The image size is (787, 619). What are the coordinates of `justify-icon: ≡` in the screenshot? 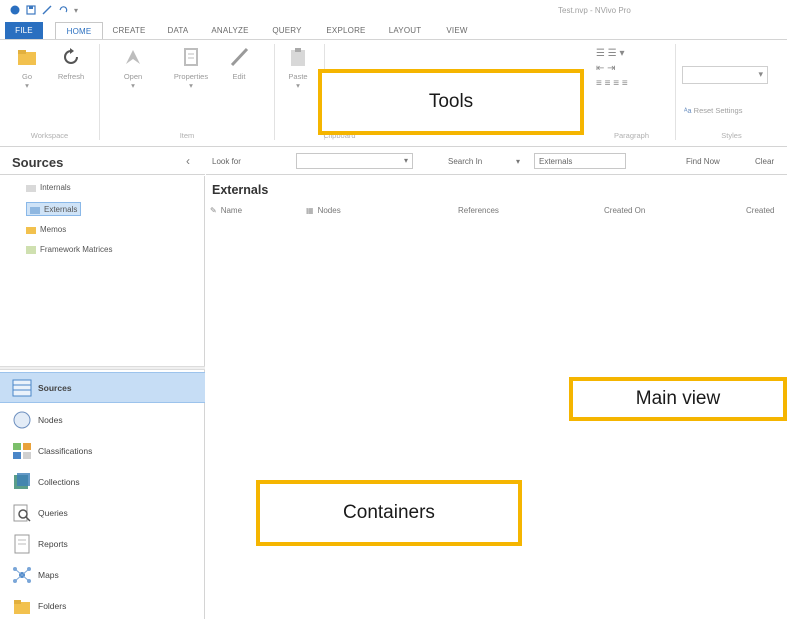 It's located at (625, 83).